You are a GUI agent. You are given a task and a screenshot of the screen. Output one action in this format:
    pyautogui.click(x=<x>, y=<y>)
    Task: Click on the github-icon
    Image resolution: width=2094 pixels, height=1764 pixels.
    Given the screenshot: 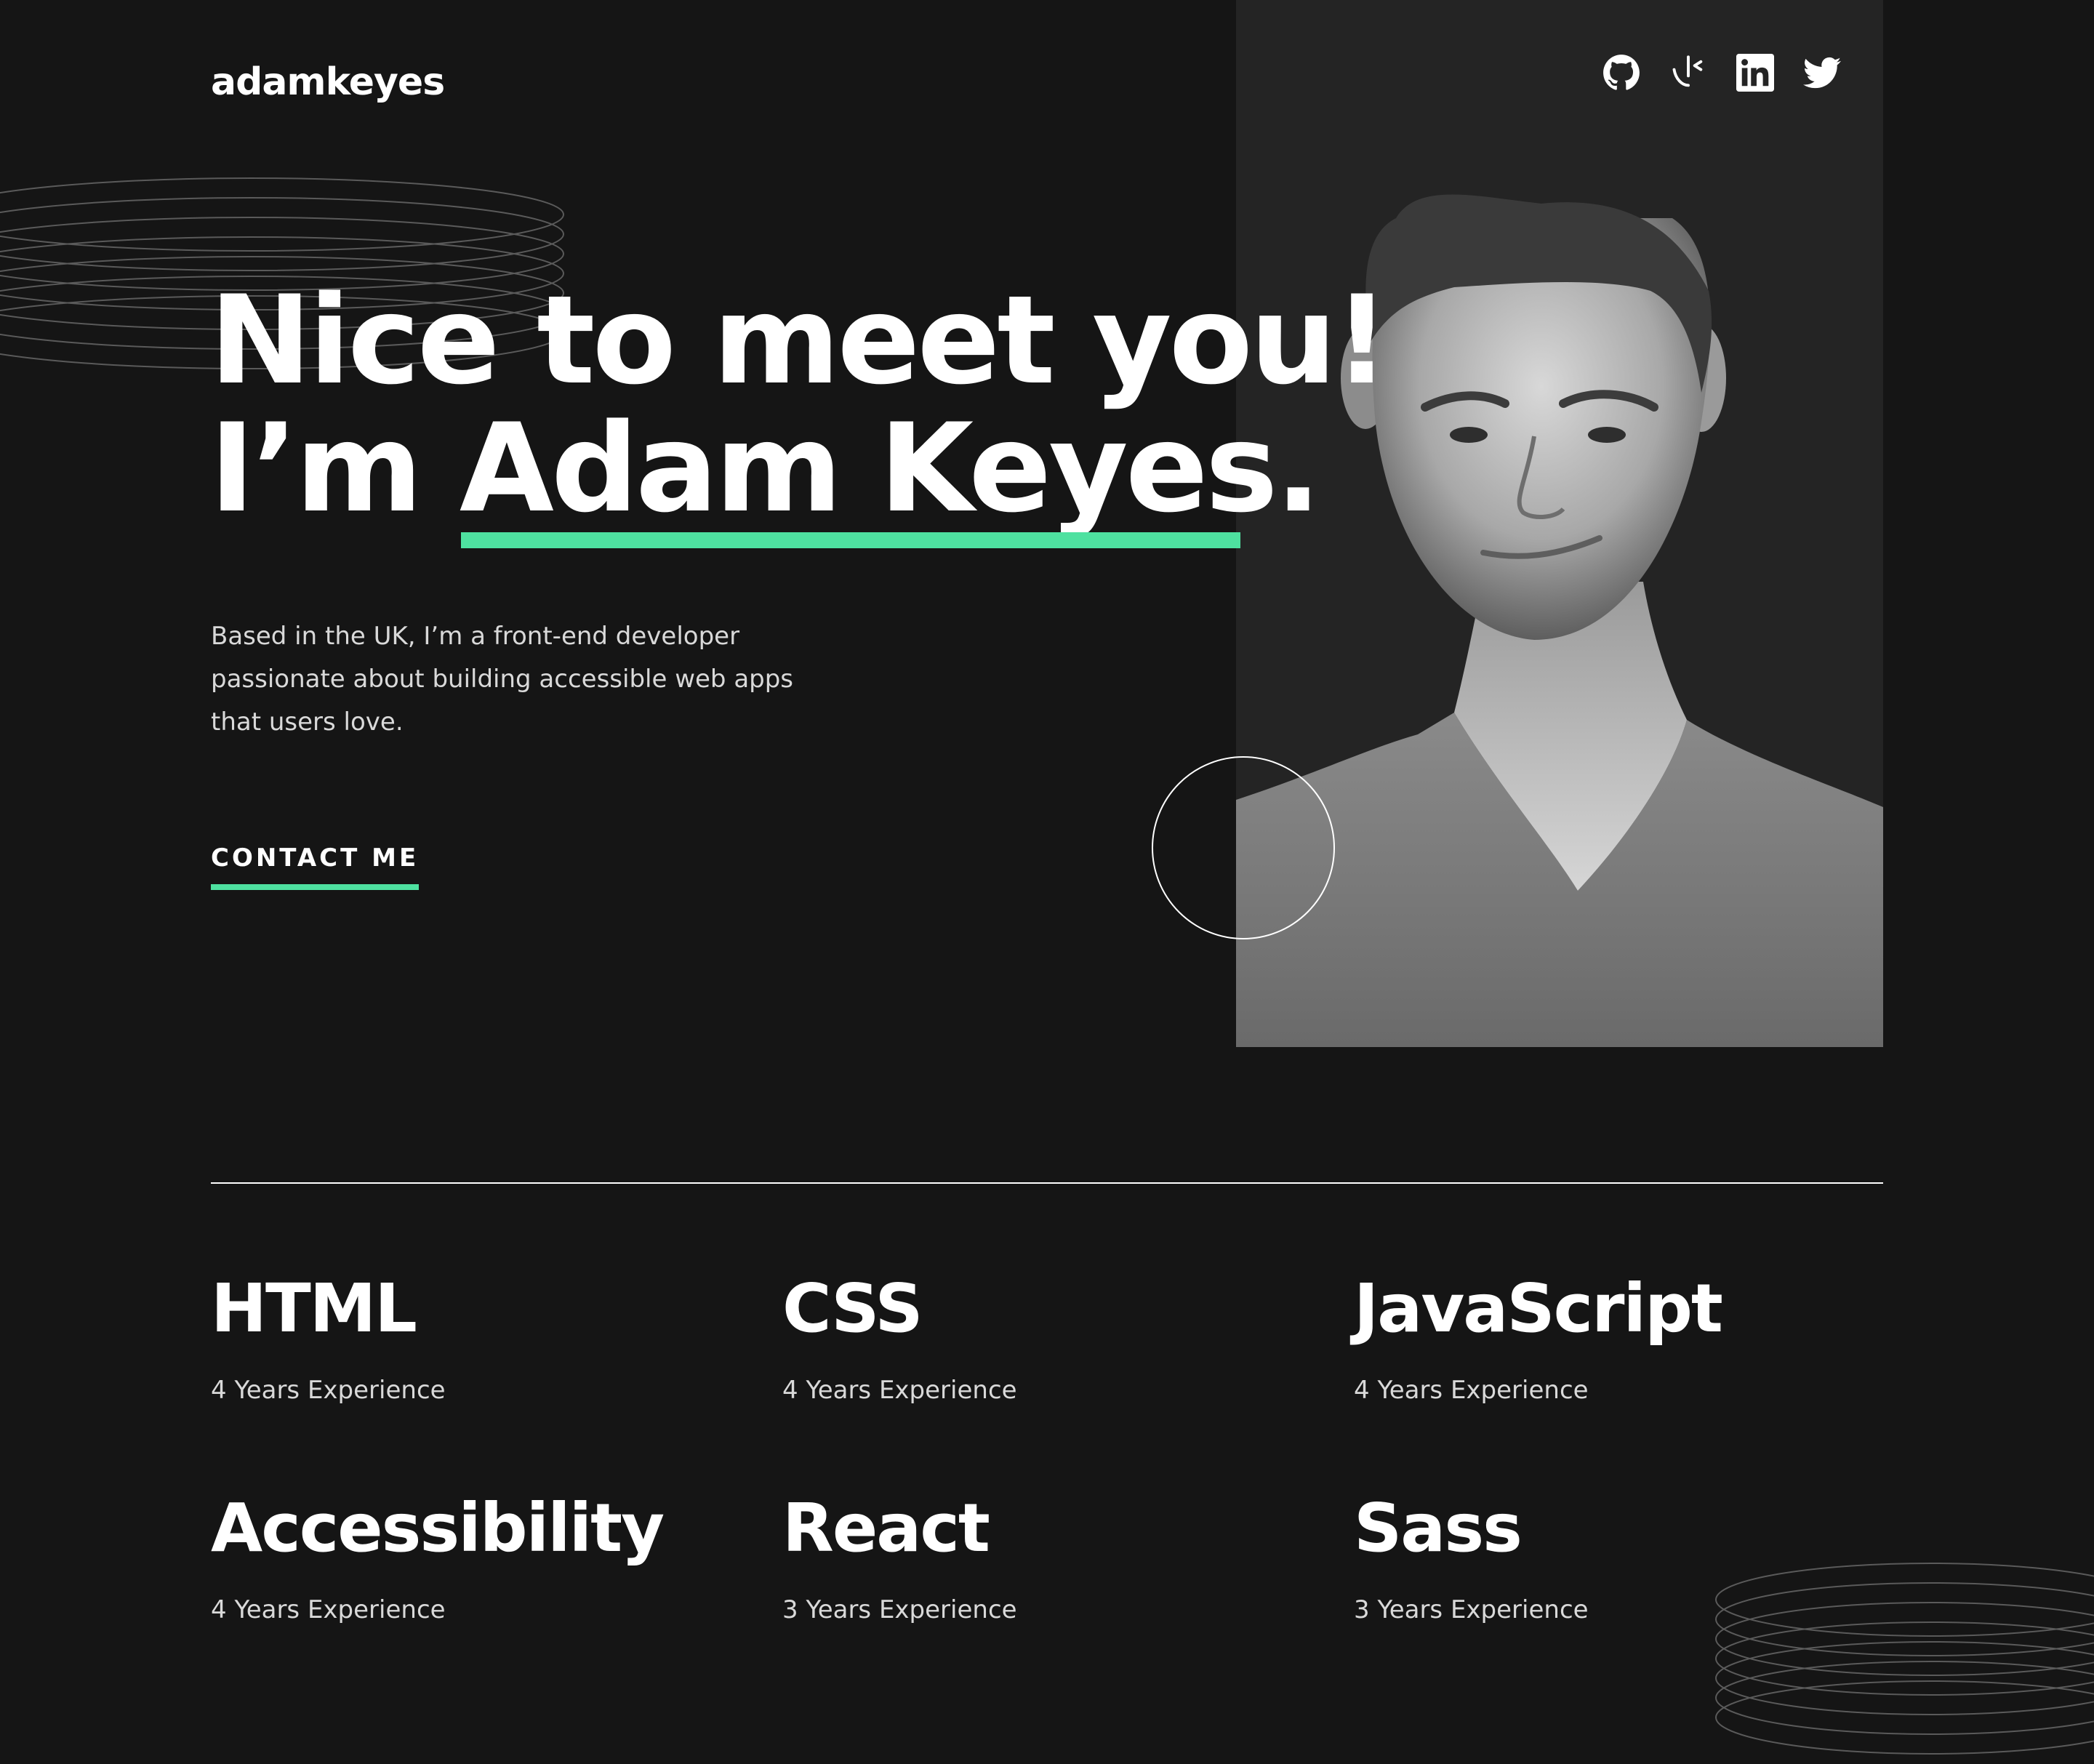 What is the action you would take?
    pyautogui.click(x=1621, y=72)
    